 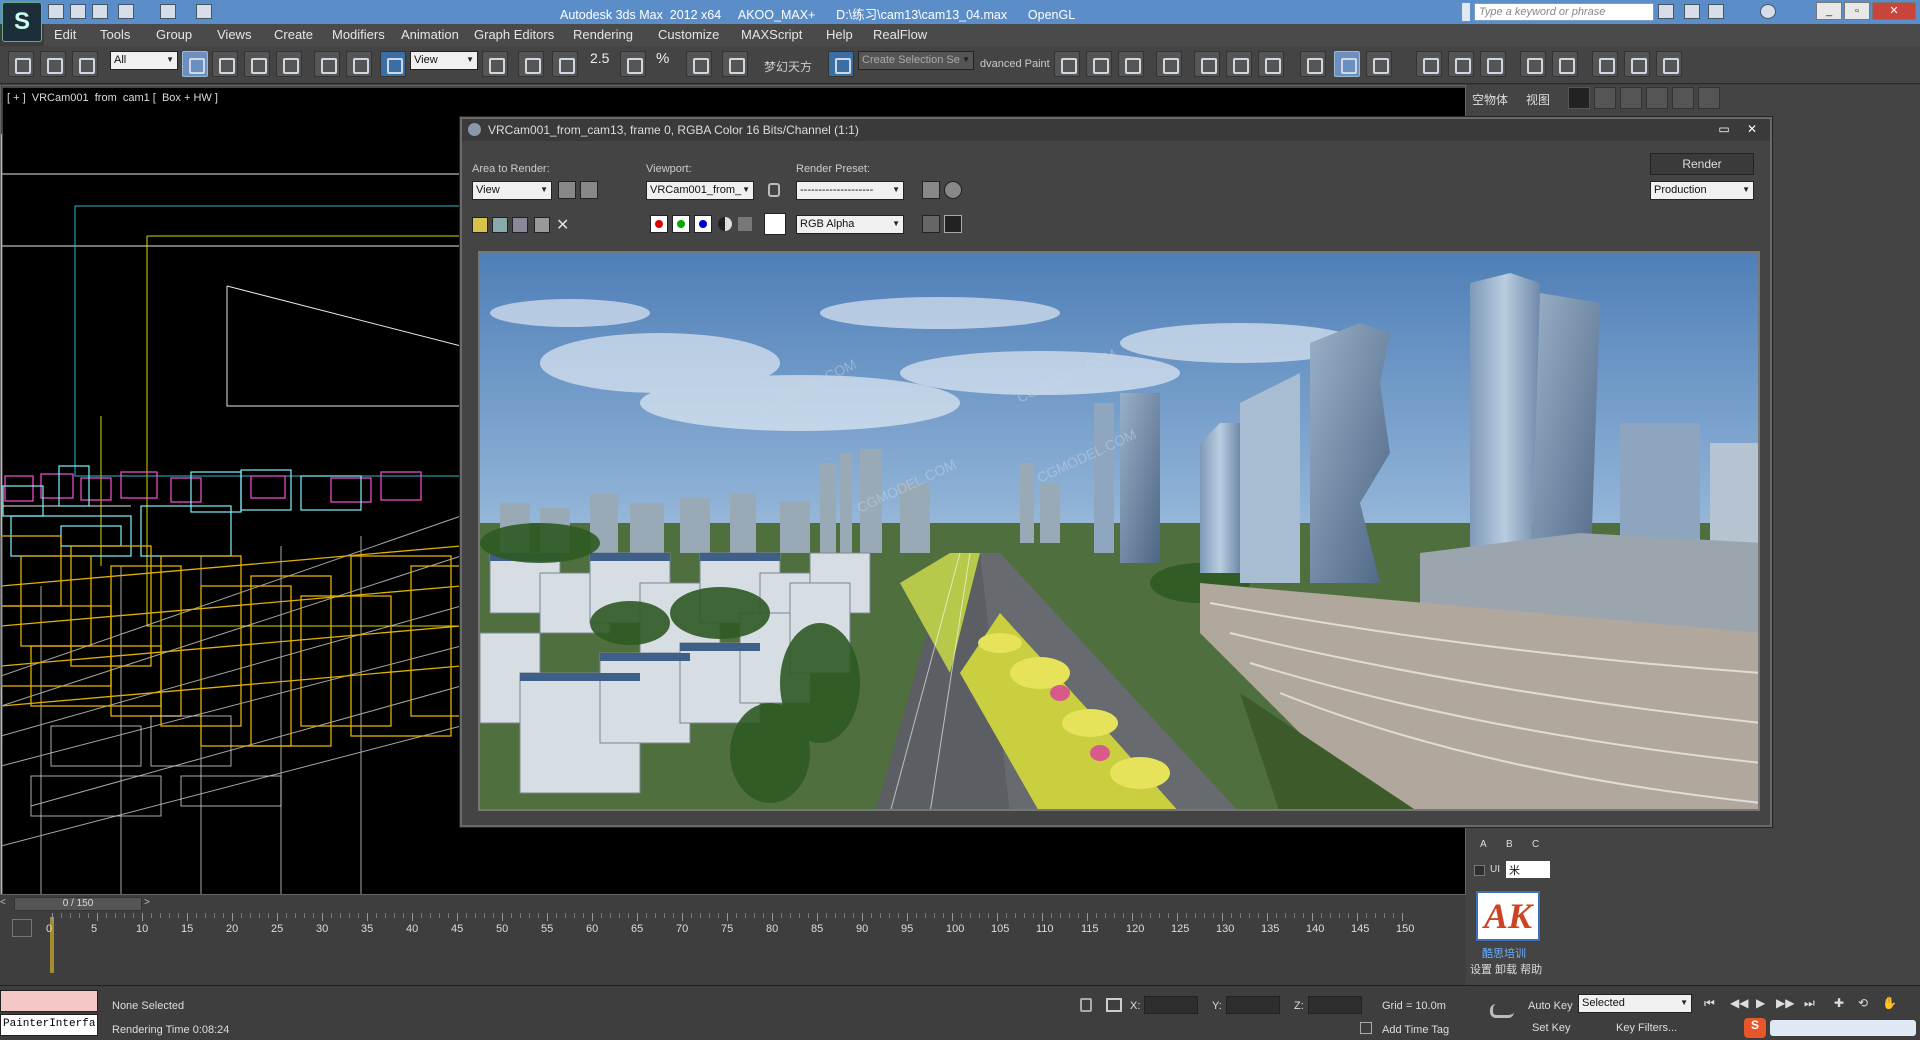 I want to click on timeline-prev-arrow: <, so click(x=7, y=904).